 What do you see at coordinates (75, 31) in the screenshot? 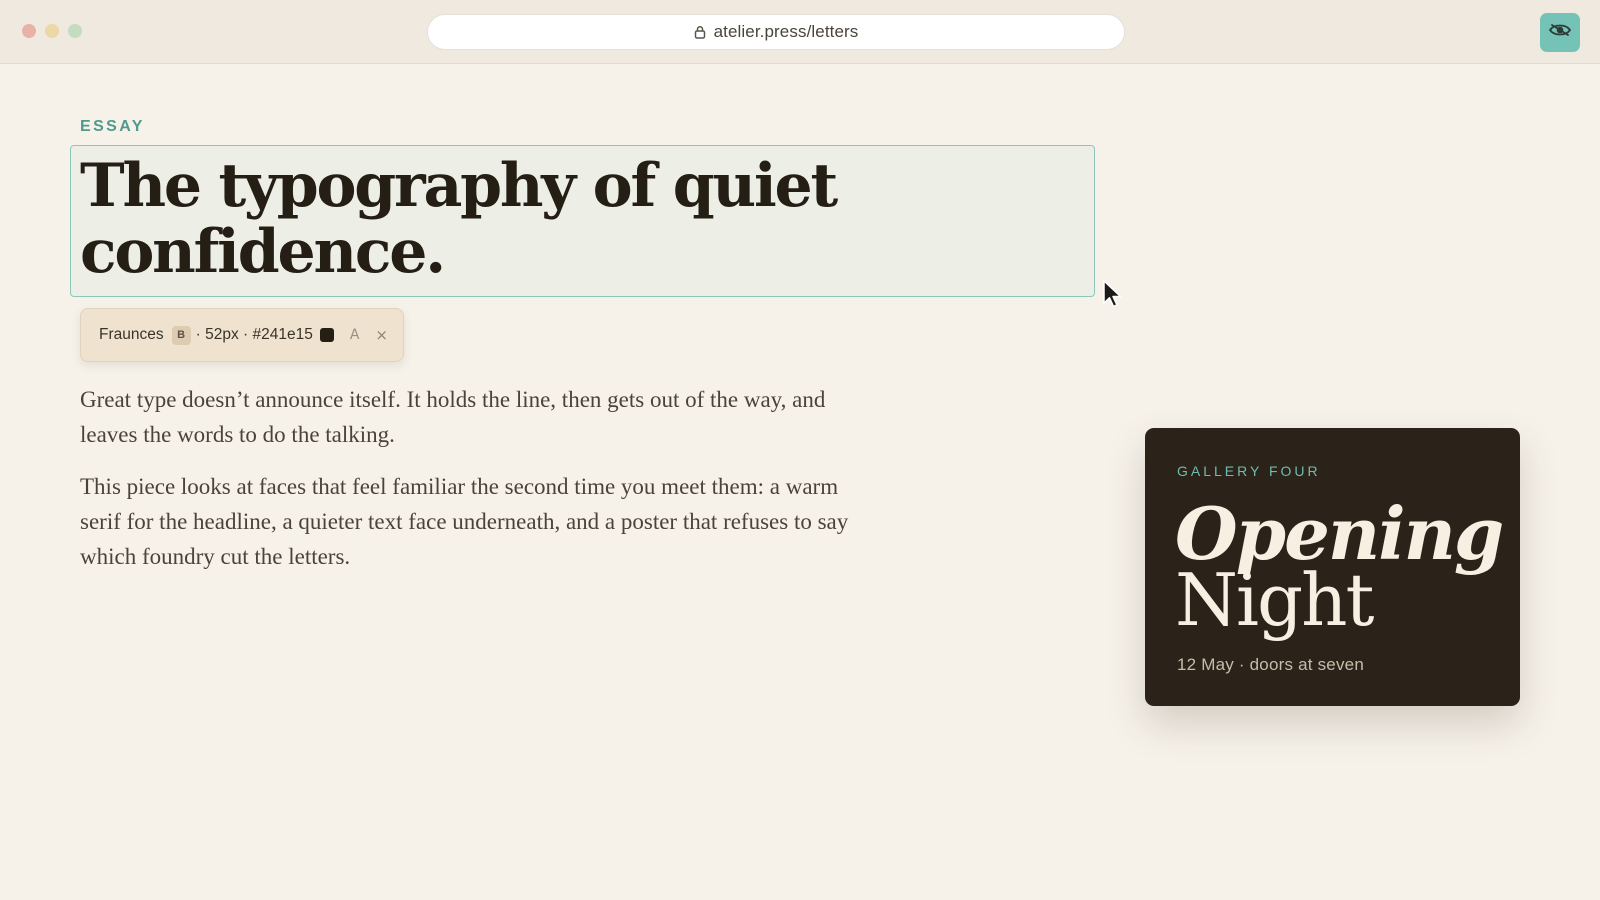
I see `maximize-window-button` at bounding box center [75, 31].